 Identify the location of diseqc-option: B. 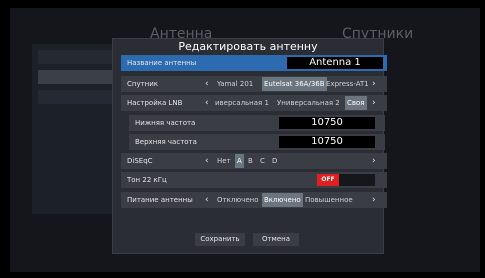
(250, 161).